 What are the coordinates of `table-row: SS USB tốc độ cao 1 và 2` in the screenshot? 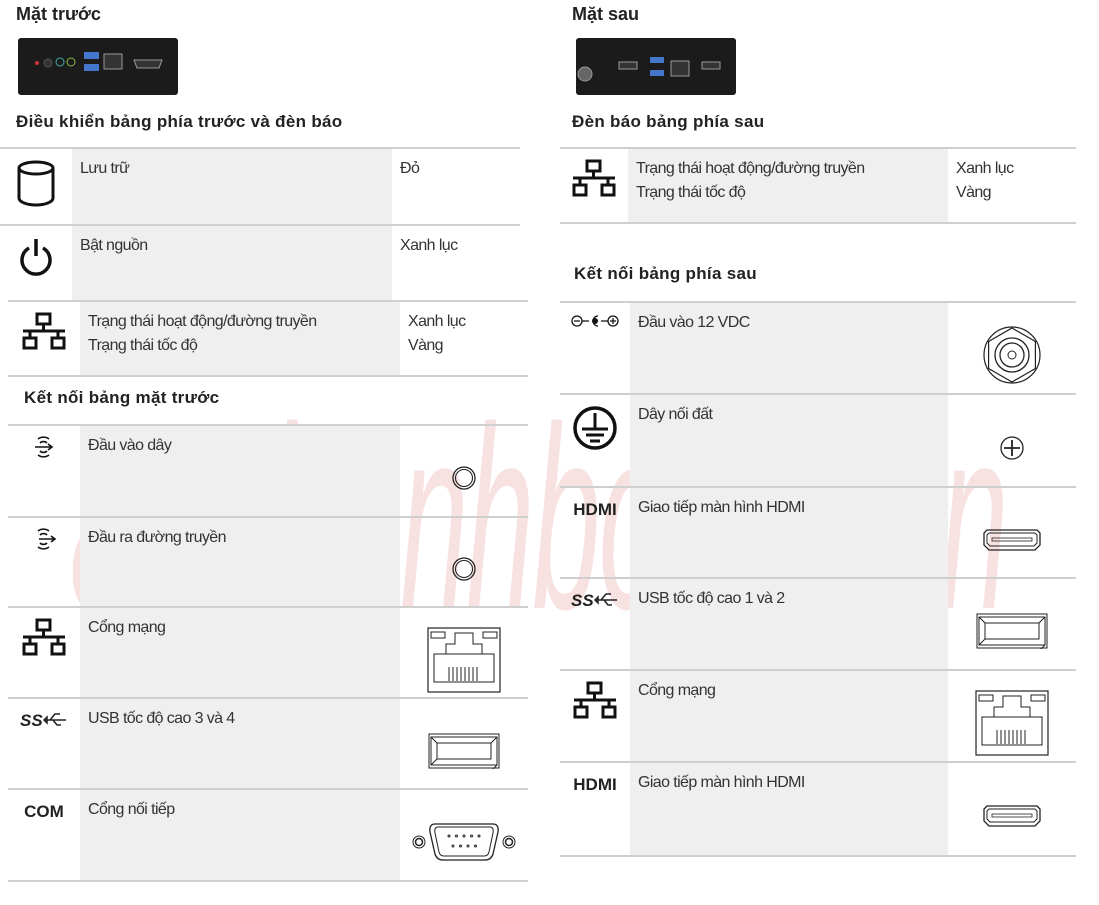 It's located at (818, 623).